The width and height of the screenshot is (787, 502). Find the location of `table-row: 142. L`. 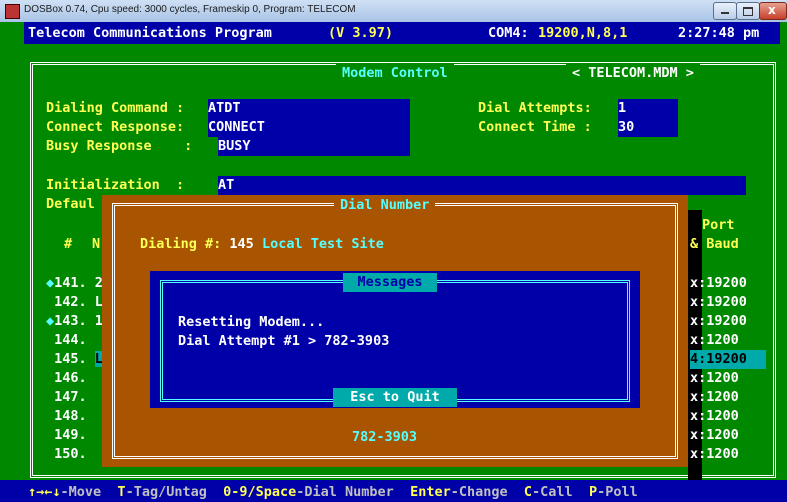

table-row: 142. L is located at coordinates (74, 302).